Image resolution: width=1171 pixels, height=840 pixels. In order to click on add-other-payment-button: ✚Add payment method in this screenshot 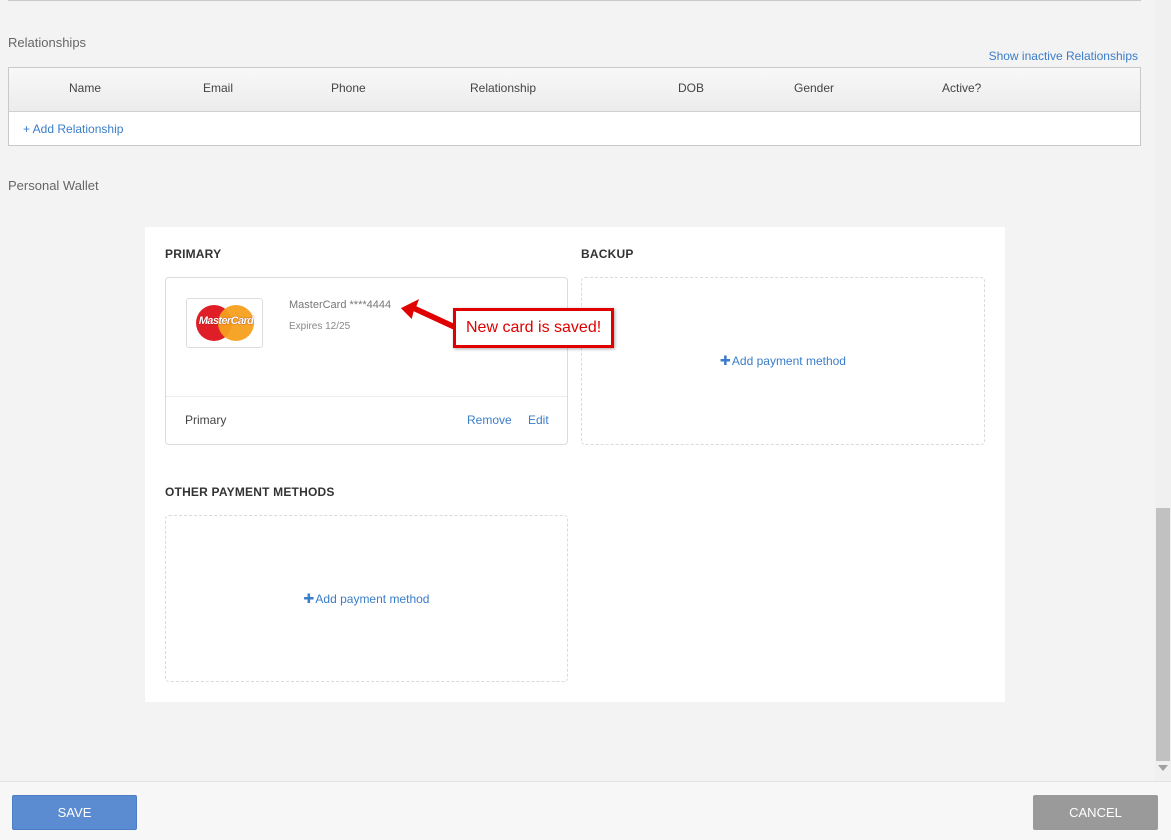, I will do `click(366, 599)`.